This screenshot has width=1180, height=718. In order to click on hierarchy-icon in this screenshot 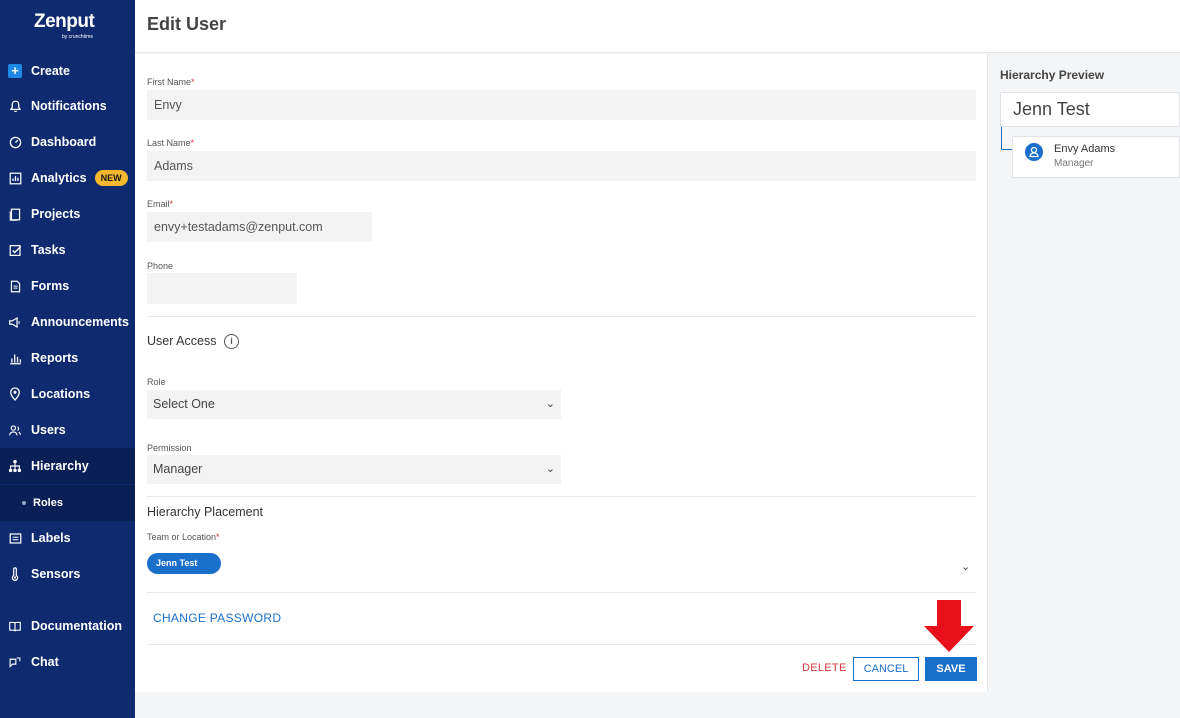, I will do `click(15, 466)`.